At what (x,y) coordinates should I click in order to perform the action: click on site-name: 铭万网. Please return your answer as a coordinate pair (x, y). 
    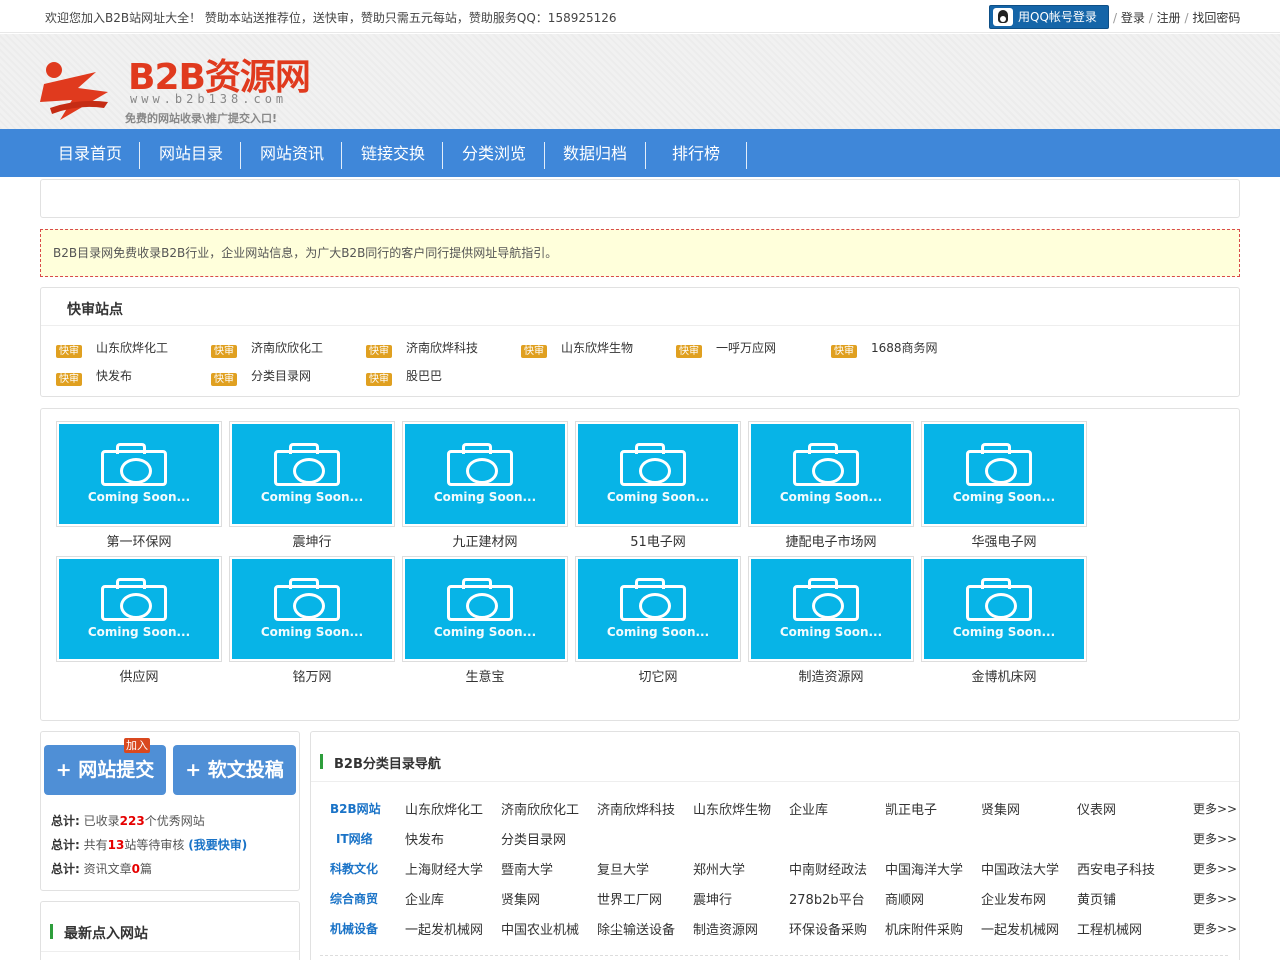
    Looking at the image, I should click on (312, 677).